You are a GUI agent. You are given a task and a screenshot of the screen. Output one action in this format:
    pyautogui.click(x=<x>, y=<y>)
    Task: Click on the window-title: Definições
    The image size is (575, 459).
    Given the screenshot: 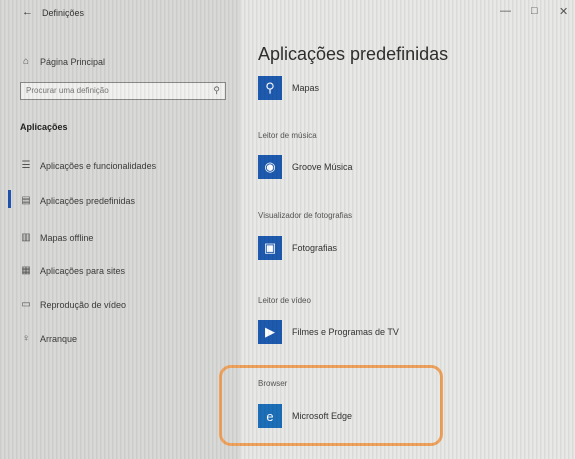 What is the action you would take?
    pyautogui.click(x=63, y=13)
    